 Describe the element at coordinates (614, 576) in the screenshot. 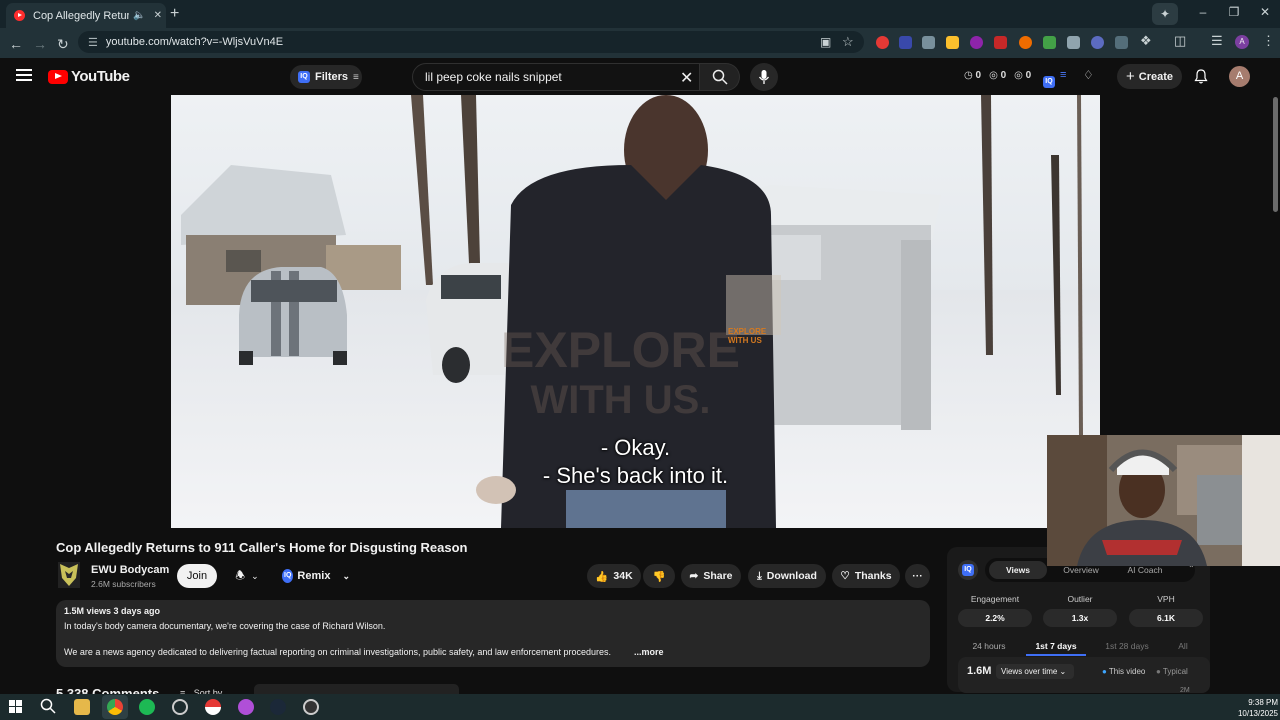

I see `like-button: 👍 34K` at that location.